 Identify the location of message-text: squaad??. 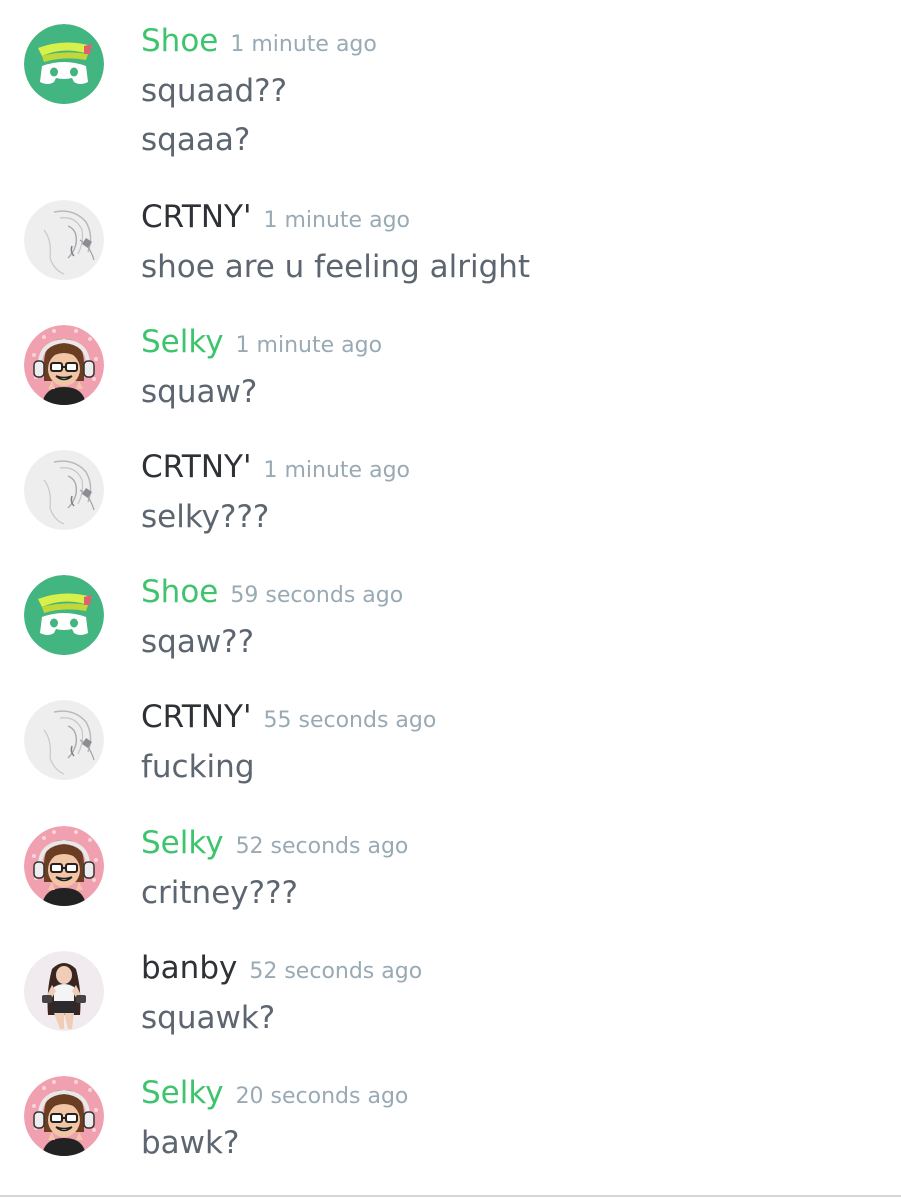
(214, 91).